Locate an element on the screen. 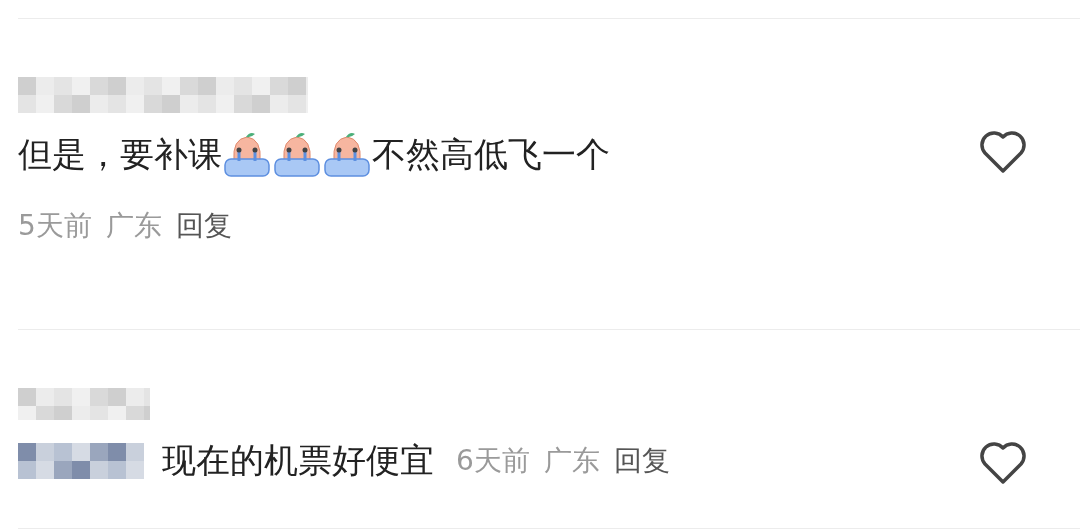  comment-time: 6天前 is located at coordinates (493, 461).